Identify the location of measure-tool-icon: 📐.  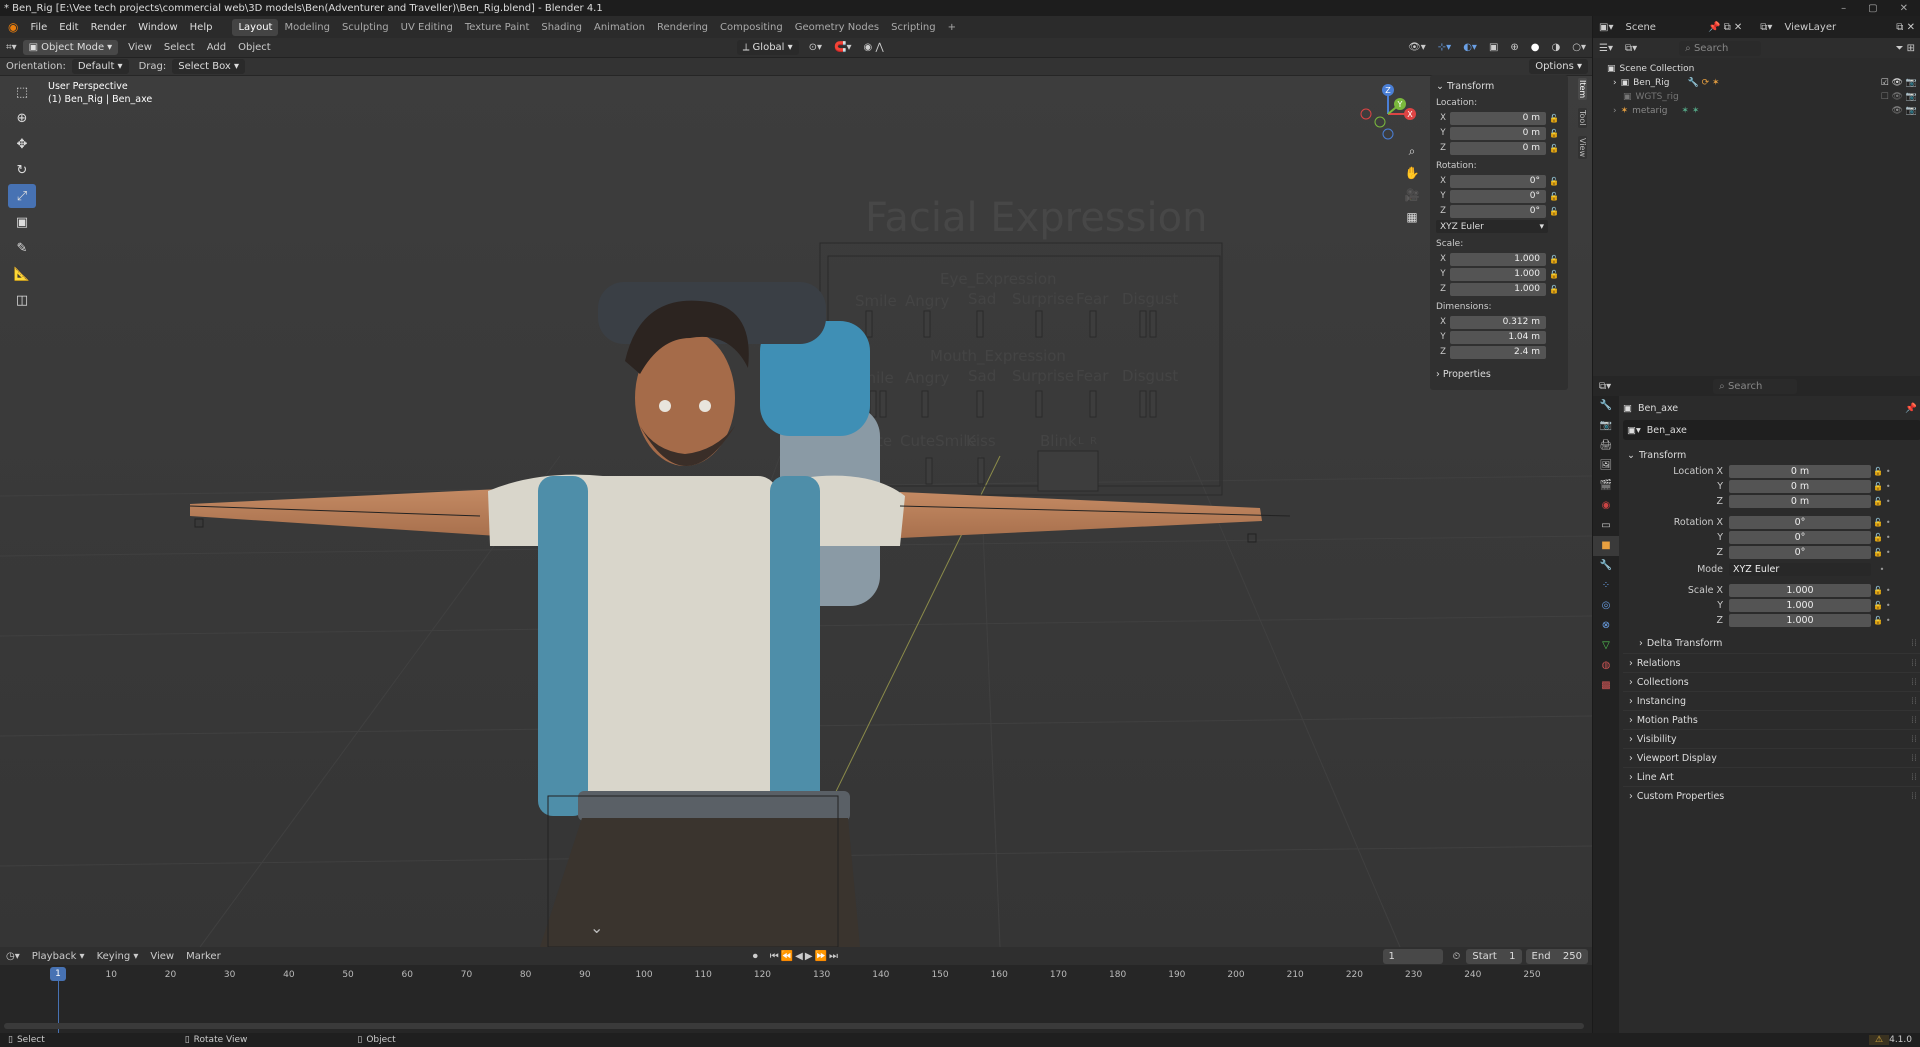
(22, 274).